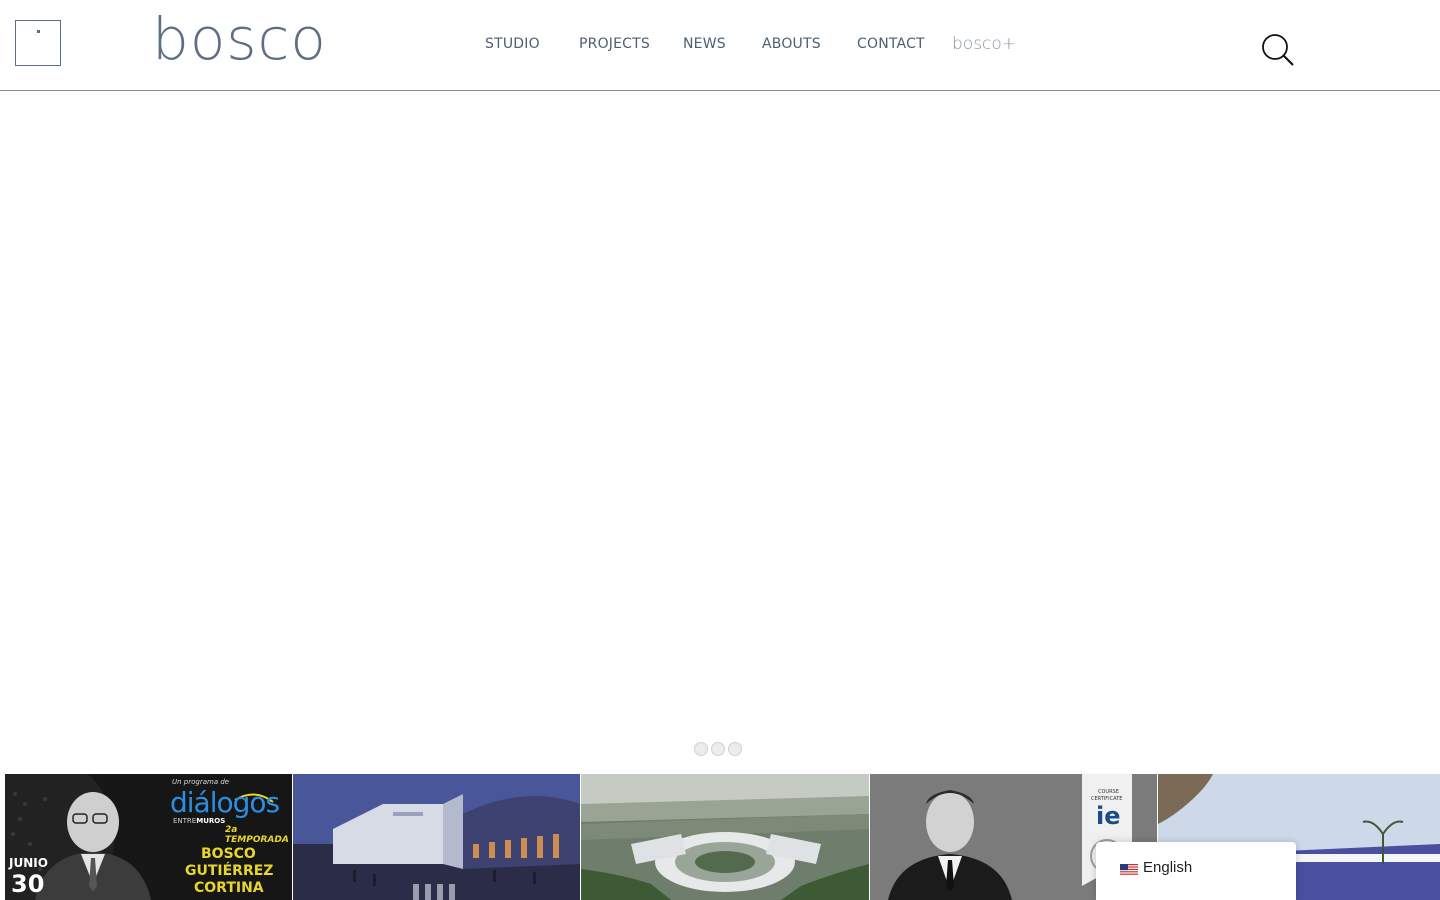  I want to click on nav-news: NEWS, so click(704, 44).